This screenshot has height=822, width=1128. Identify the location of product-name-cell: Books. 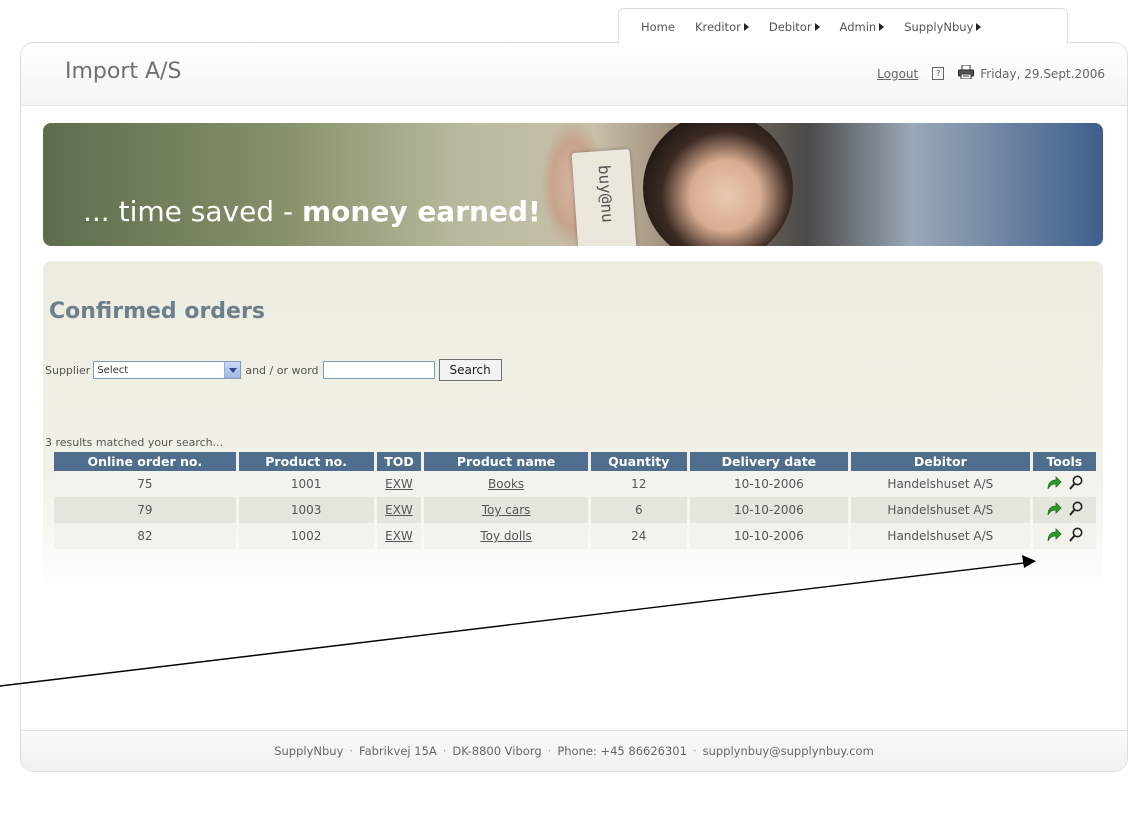
(506, 484).